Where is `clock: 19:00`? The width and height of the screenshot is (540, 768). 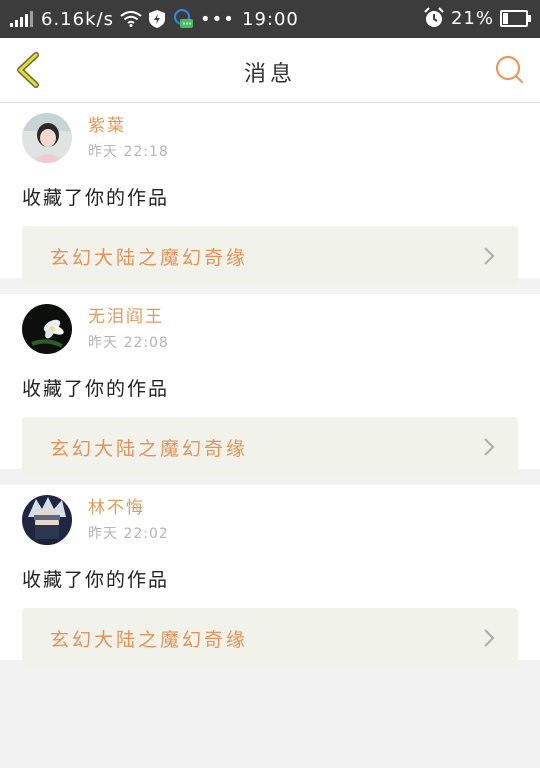
clock: 19:00 is located at coordinates (270, 19).